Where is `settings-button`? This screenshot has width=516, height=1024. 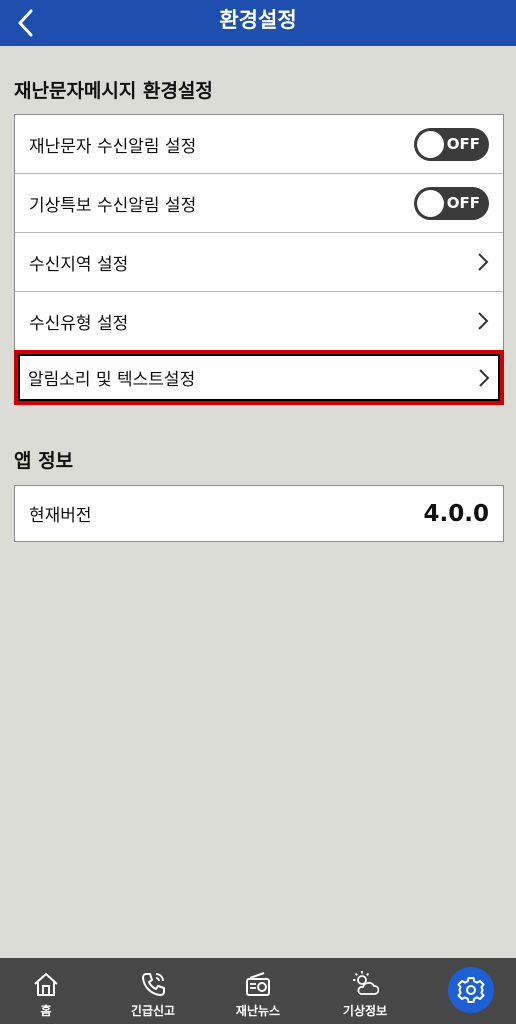
settings-button is located at coordinates (471, 990).